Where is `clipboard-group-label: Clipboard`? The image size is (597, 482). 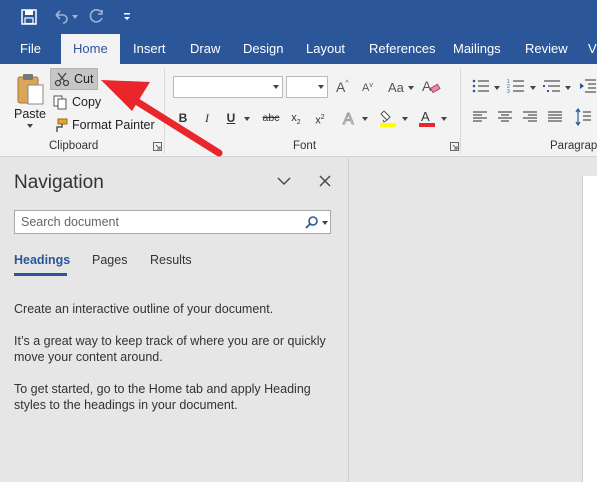
clipboard-group-label: Clipboard is located at coordinates (74, 146).